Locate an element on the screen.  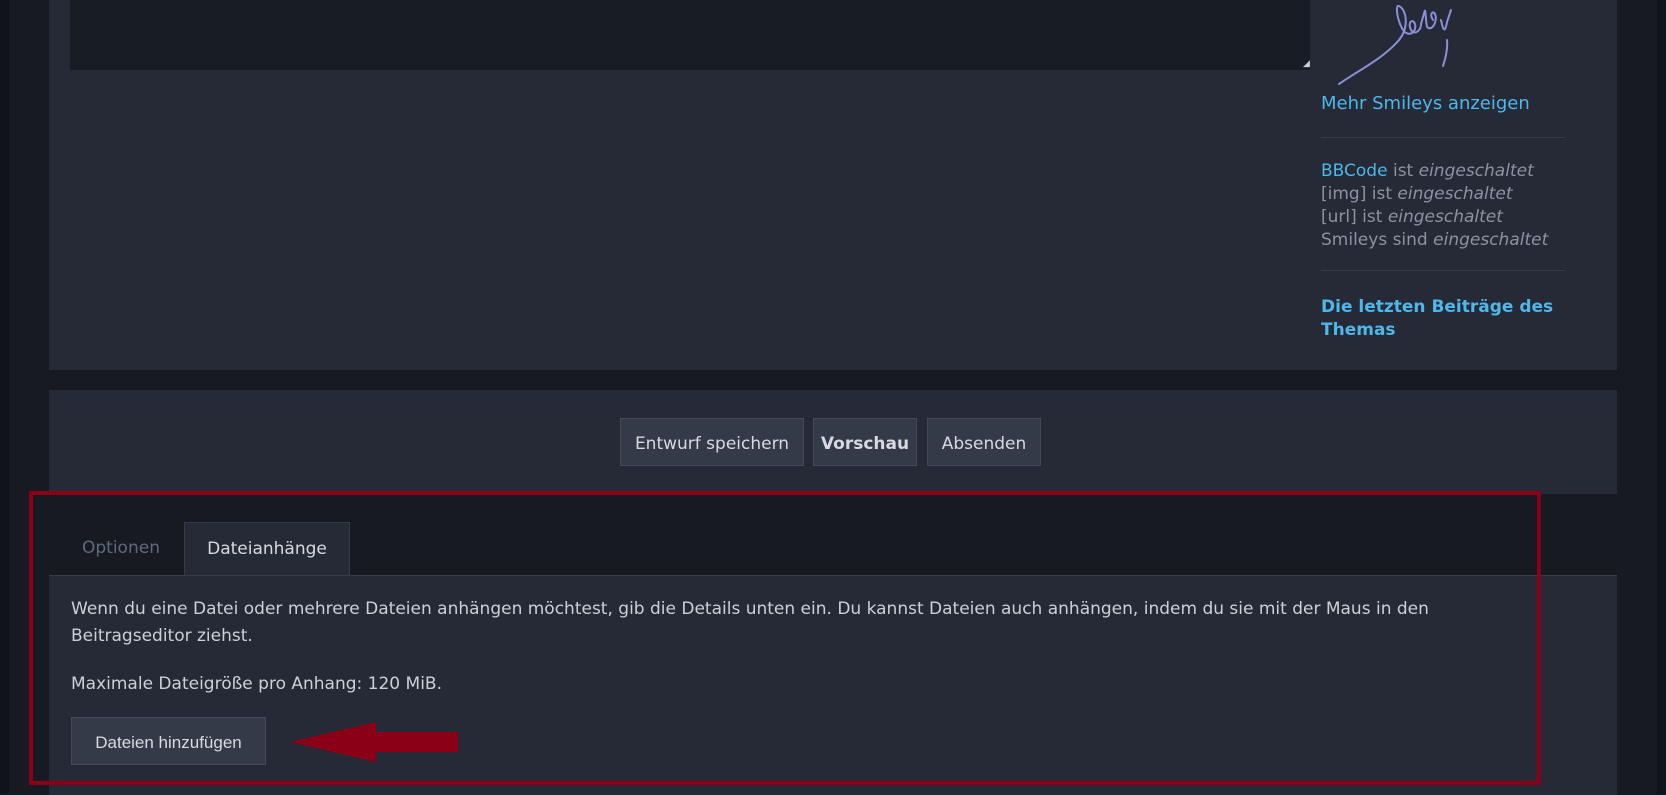
page-gutter-right is located at coordinates (1661, 397).